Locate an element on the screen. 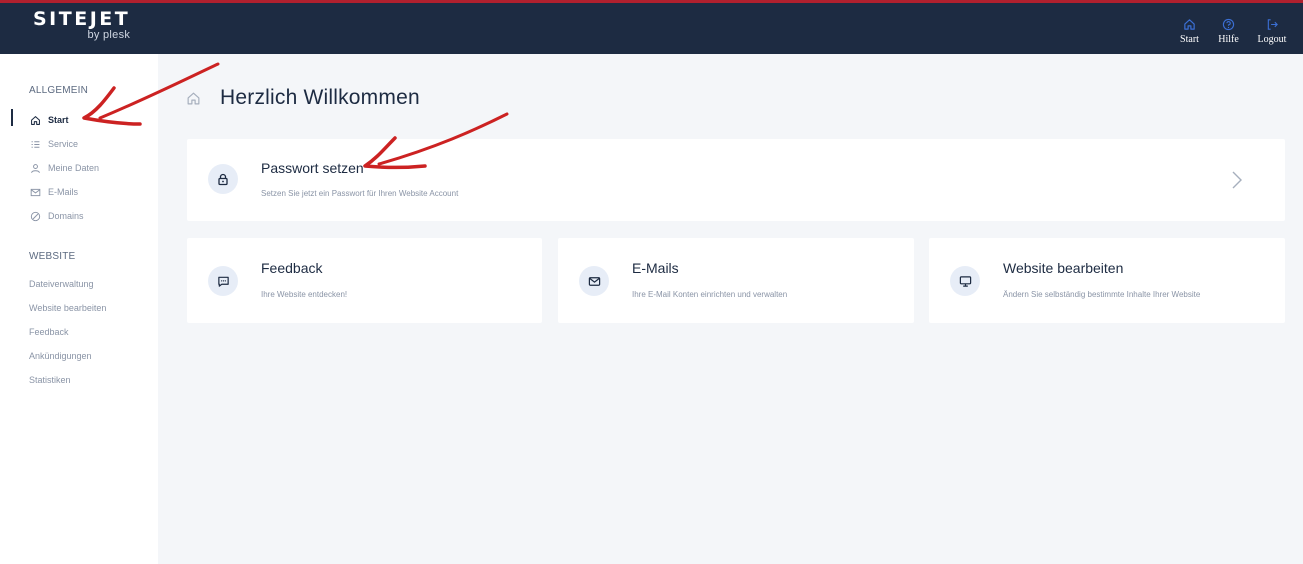  help-icon is located at coordinates (1229, 24).